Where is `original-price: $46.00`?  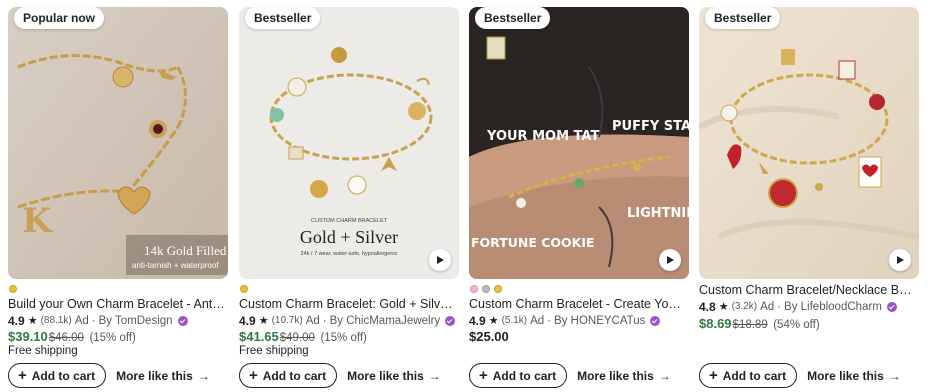
original-price: $46.00 is located at coordinates (66, 338).